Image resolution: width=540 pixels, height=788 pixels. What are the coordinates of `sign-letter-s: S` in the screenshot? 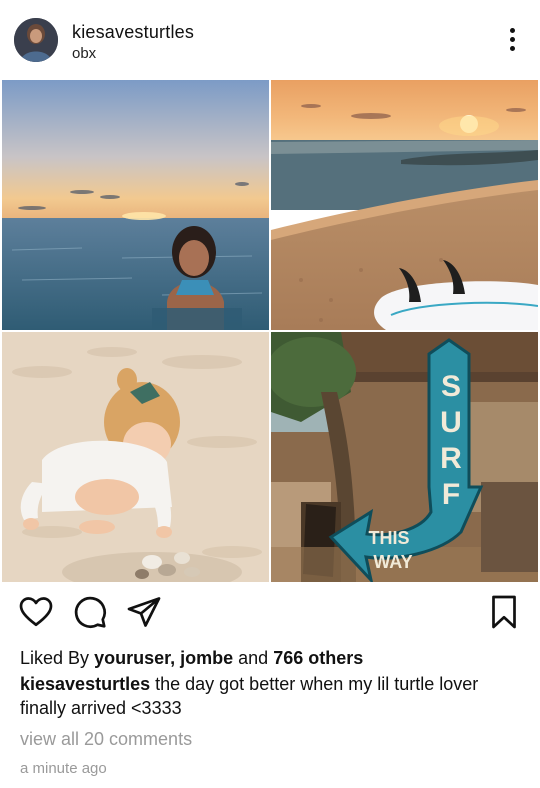 It's located at (451, 386).